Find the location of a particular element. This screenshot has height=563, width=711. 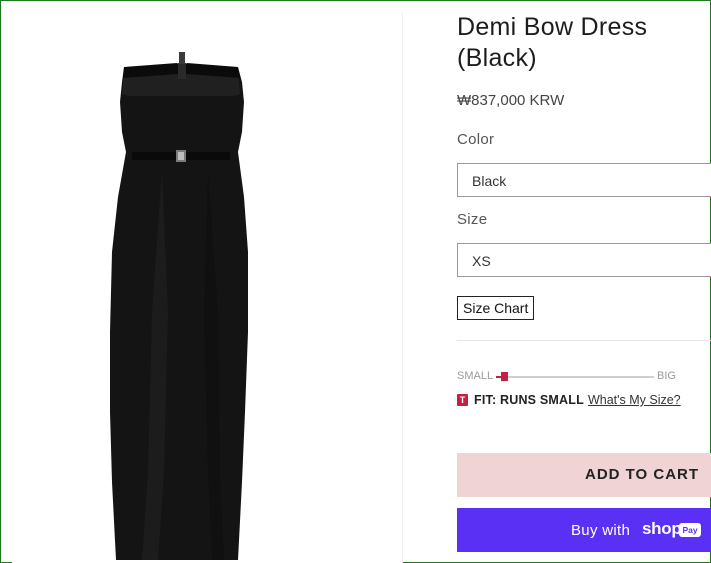

size-select: XS is located at coordinates (584, 260).